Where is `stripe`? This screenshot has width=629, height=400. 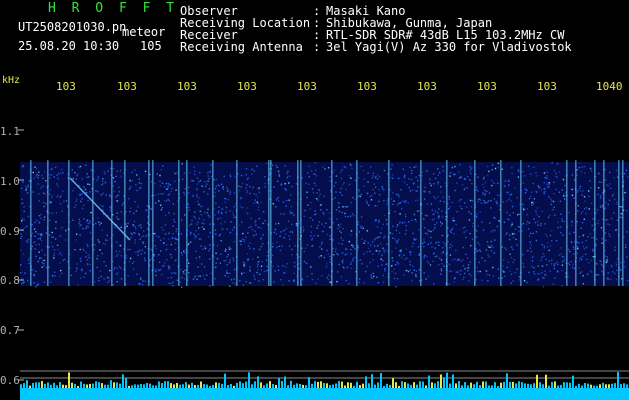
stripe is located at coordinates (619, 223).